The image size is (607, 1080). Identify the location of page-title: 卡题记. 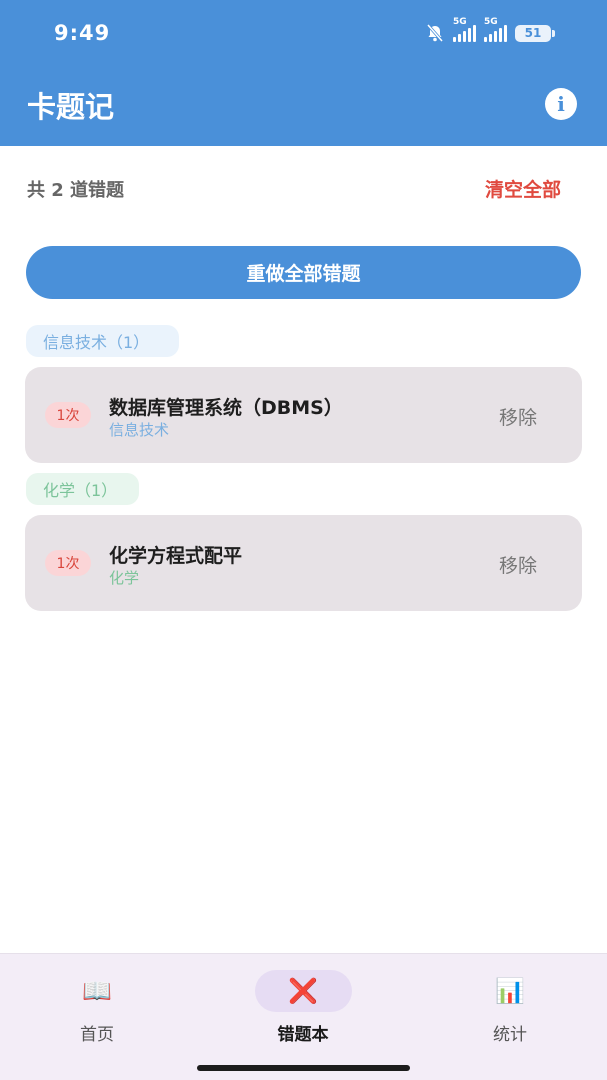
(71, 107).